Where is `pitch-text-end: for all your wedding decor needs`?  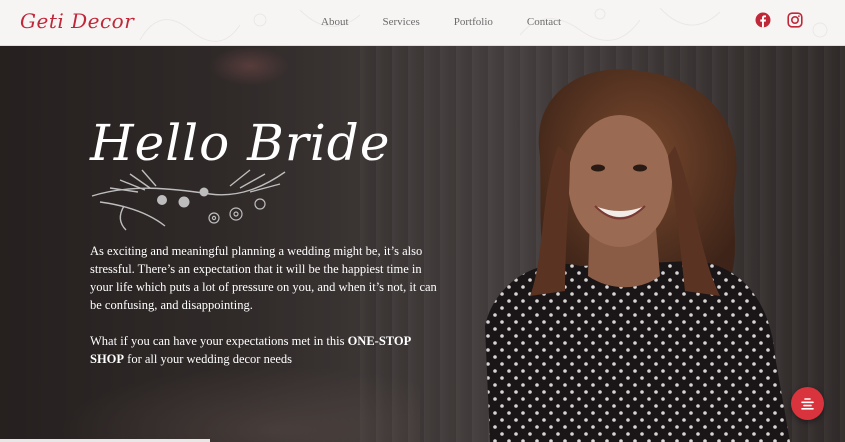
pitch-text-end: for all your wedding decor needs is located at coordinates (208, 359).